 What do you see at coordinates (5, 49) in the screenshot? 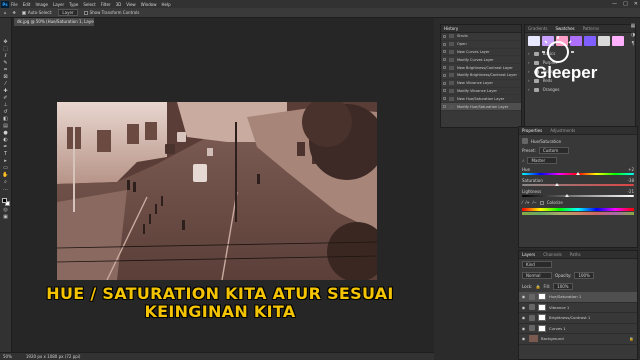
I see `marquee-tool-icon: ⬚` at bounding box center [5, 49].